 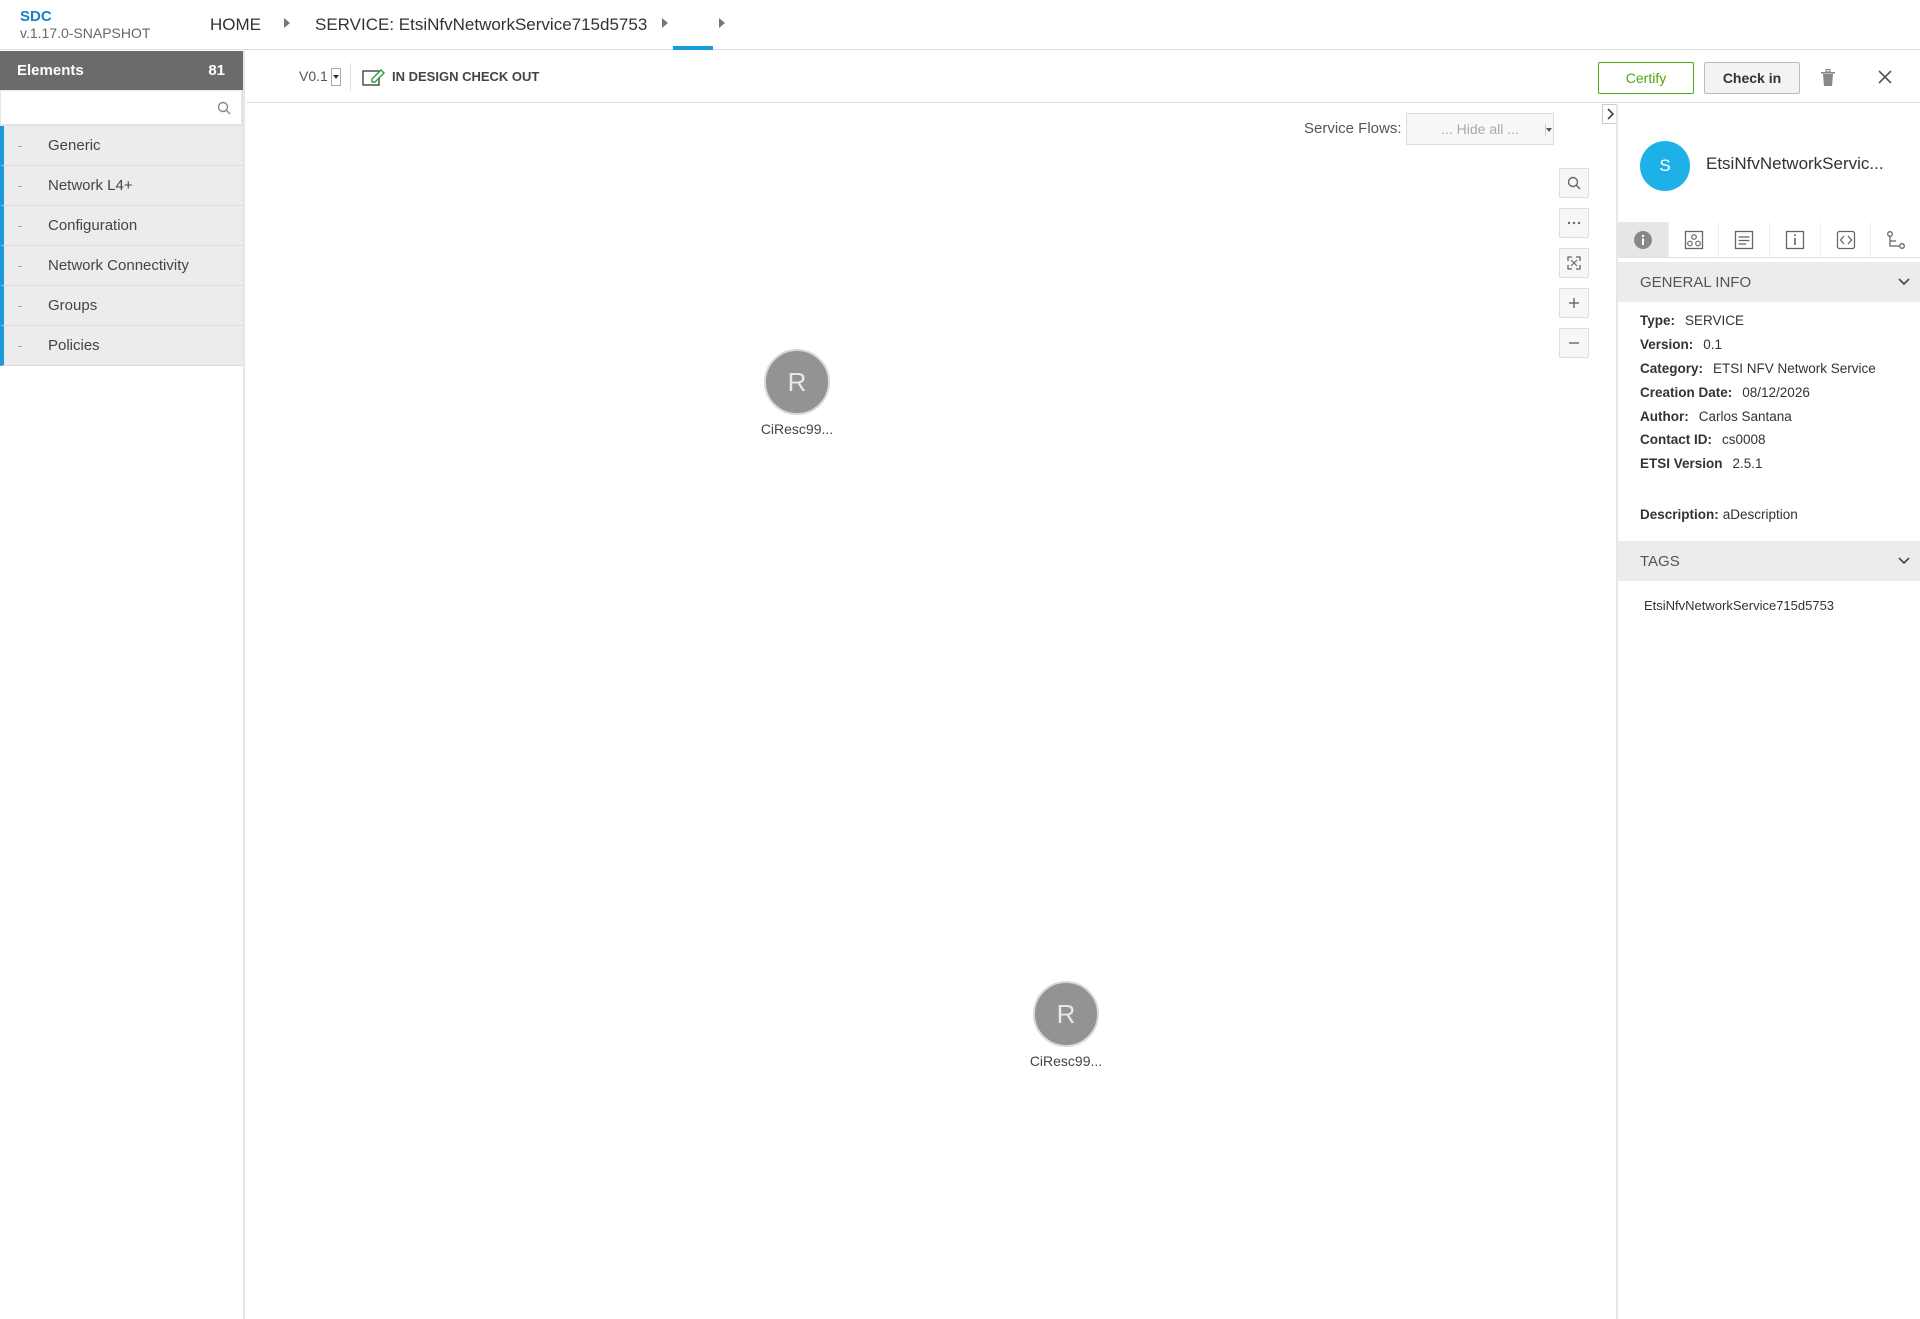 I want to click on info-label: ETSI Version, so click(x=1681, y=463).